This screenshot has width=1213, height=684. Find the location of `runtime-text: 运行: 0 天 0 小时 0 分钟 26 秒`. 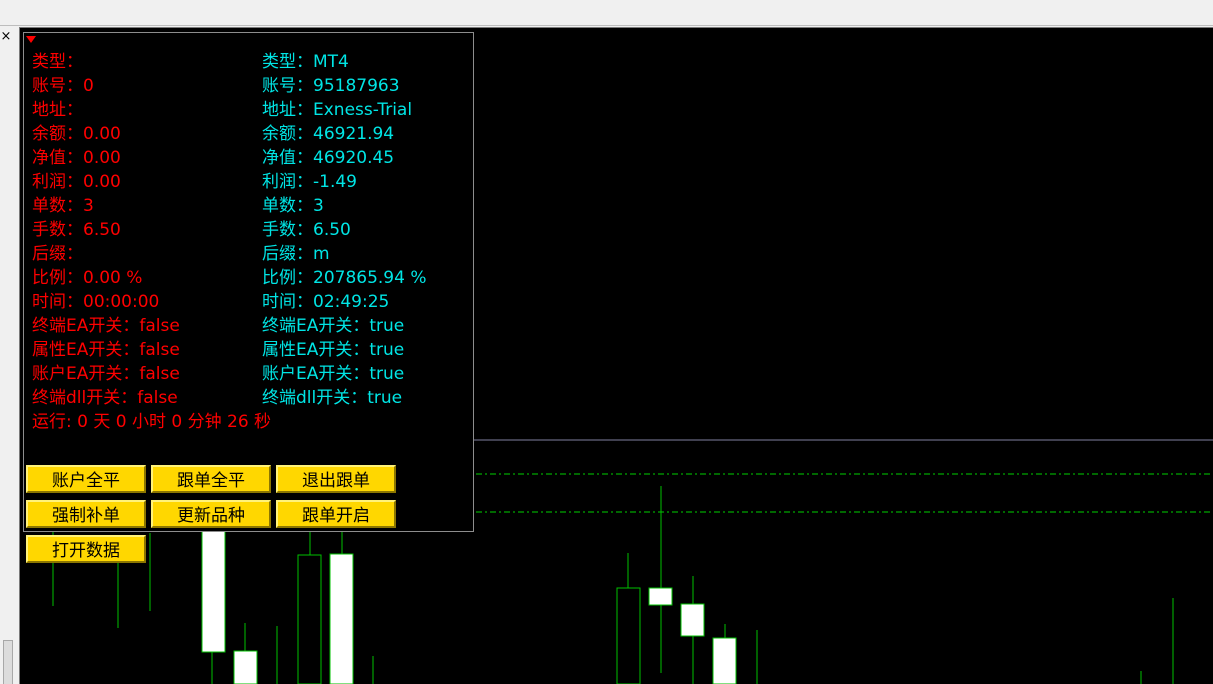

runtime-text: 运行: 0 天 0 小时 0 分钟 26 秒 is located at coordinates (152, 422).